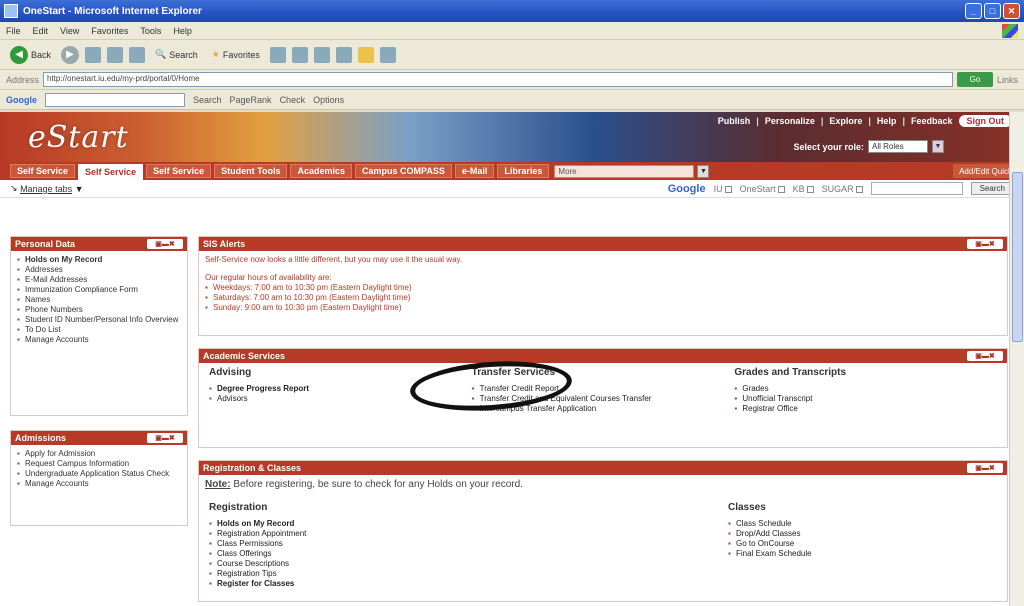 This screenshot has height=606, width=1024. I want to click on history-icon, so click(299, 54).